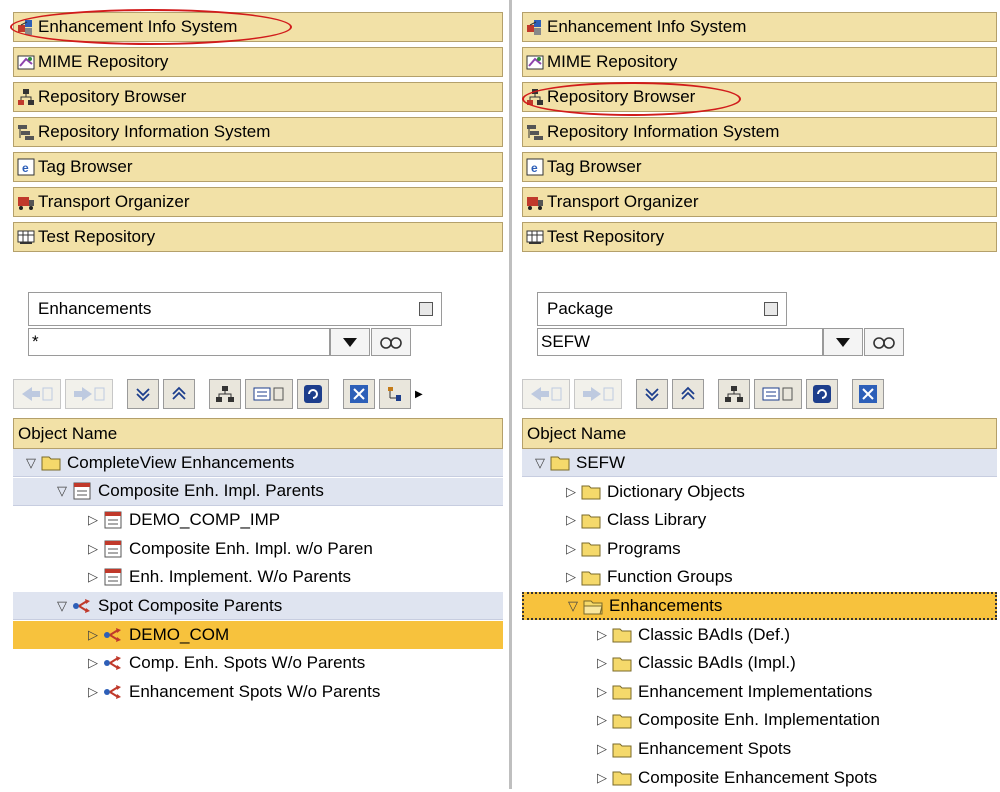 The image size is (1000, 792). What do you see at coordinates (662, 309) in the screenshot?
I see `object-type-select: Package` at bounding box center [662, 309].